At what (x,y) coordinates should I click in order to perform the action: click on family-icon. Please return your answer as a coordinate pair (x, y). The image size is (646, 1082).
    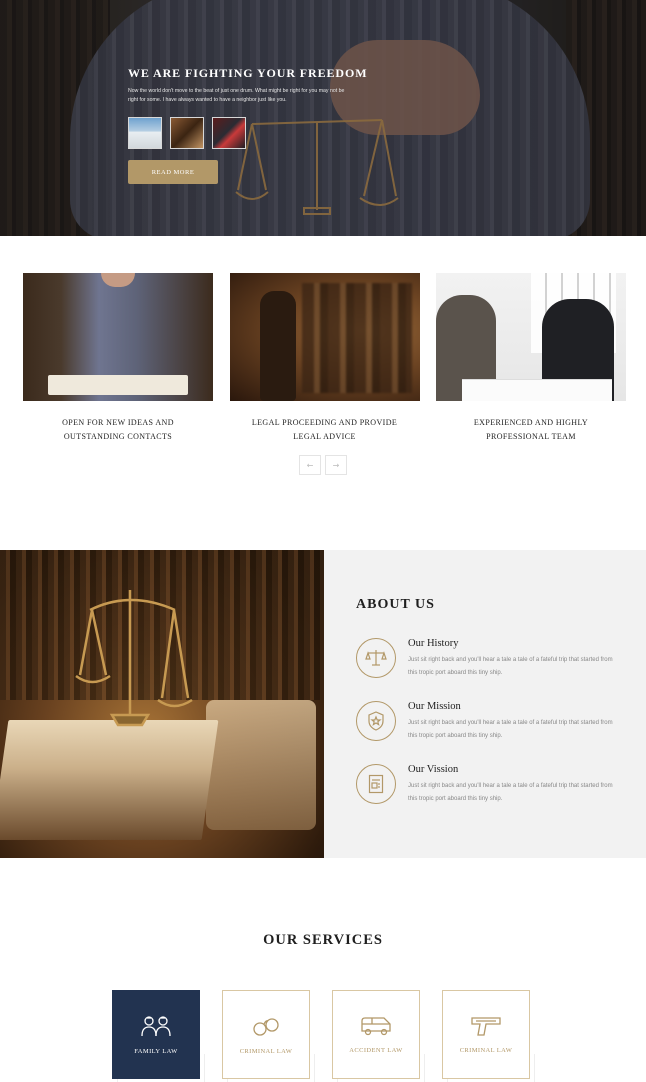
    Looking at the image, I should click on (156, 1026).